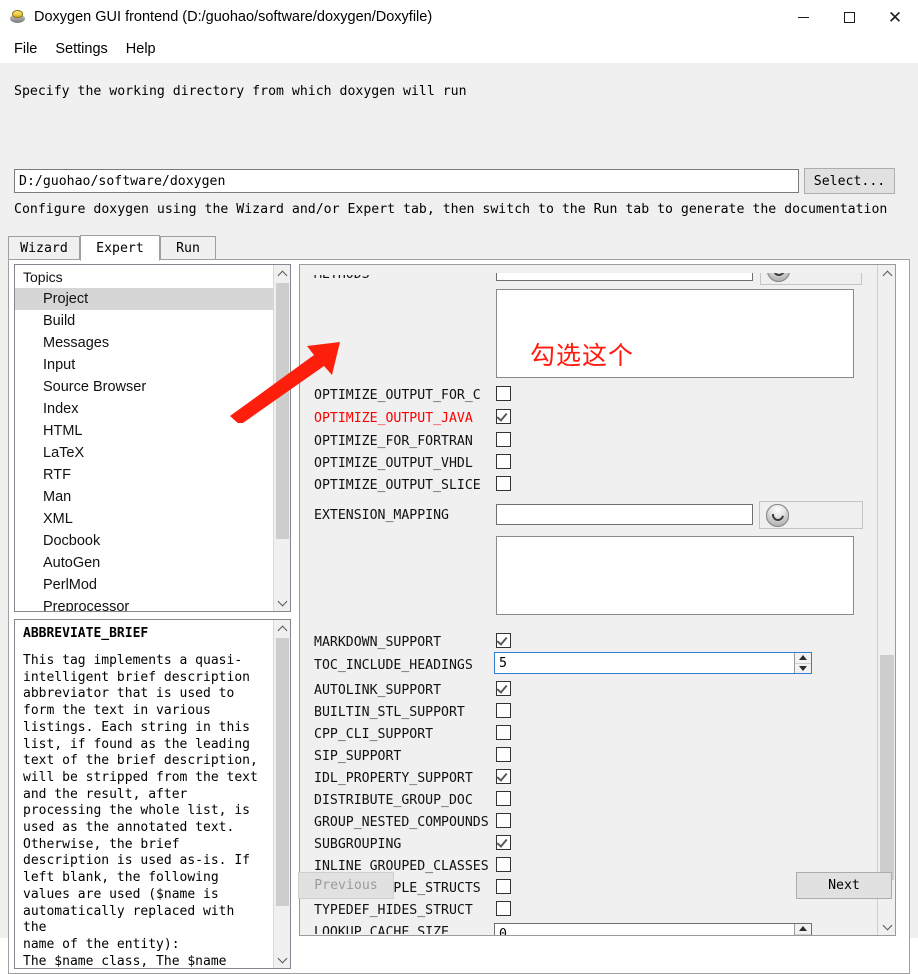 The height and width of the screenshot is (974, 918). Describe the element at coordinates (503, 393) in the screenshot. I see `checkbox-optimize-output-for-c` at that location.